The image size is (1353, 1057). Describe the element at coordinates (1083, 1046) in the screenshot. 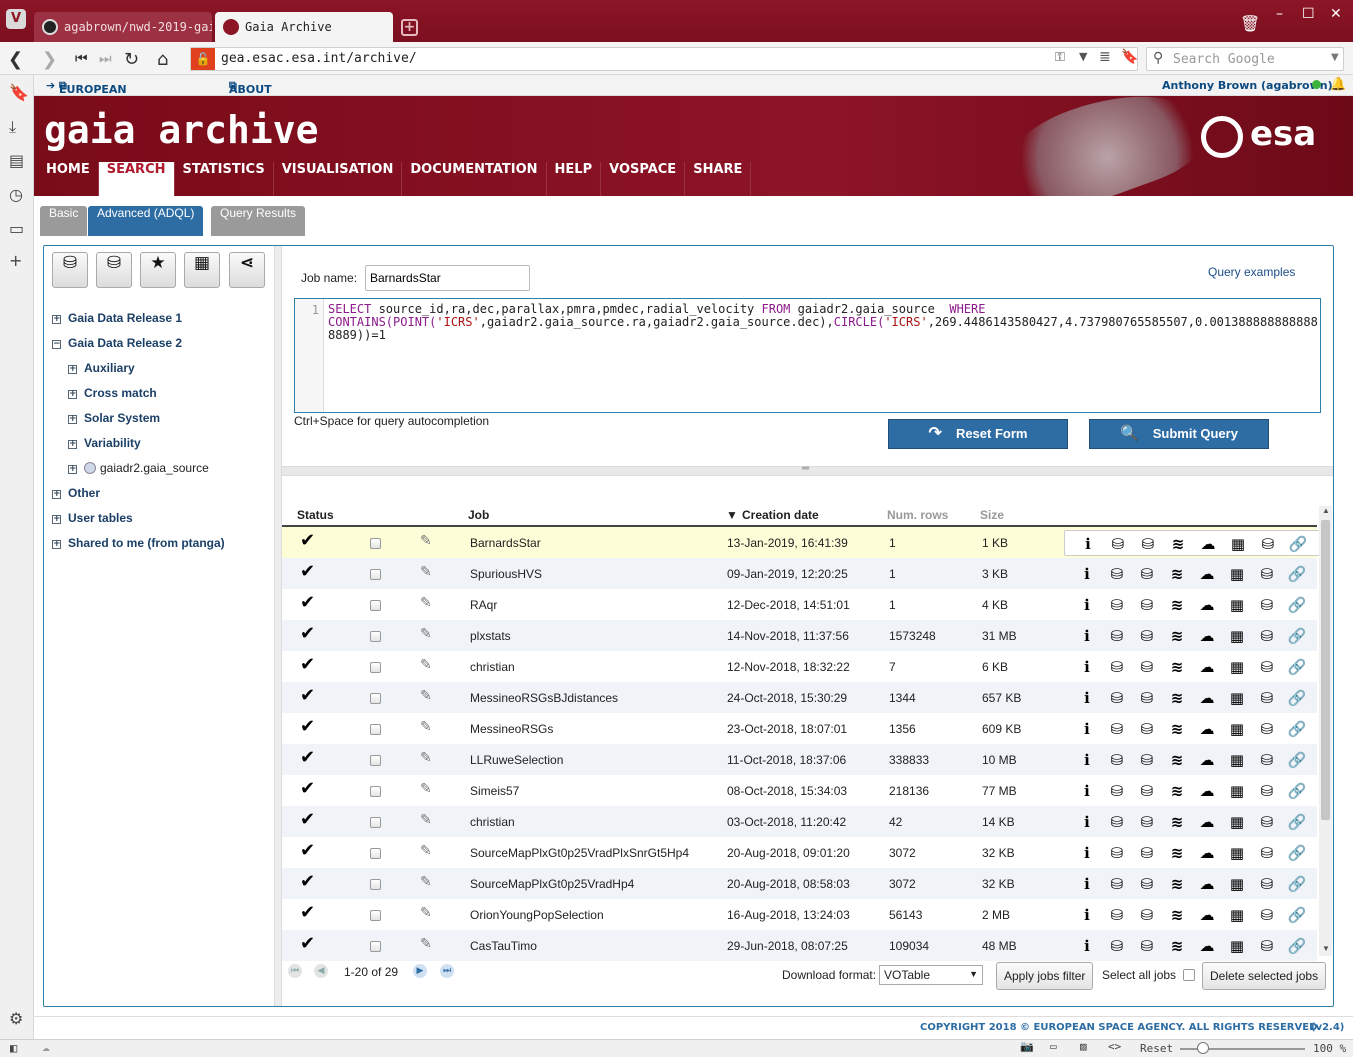

I see `image-icon: ▨` at that location.